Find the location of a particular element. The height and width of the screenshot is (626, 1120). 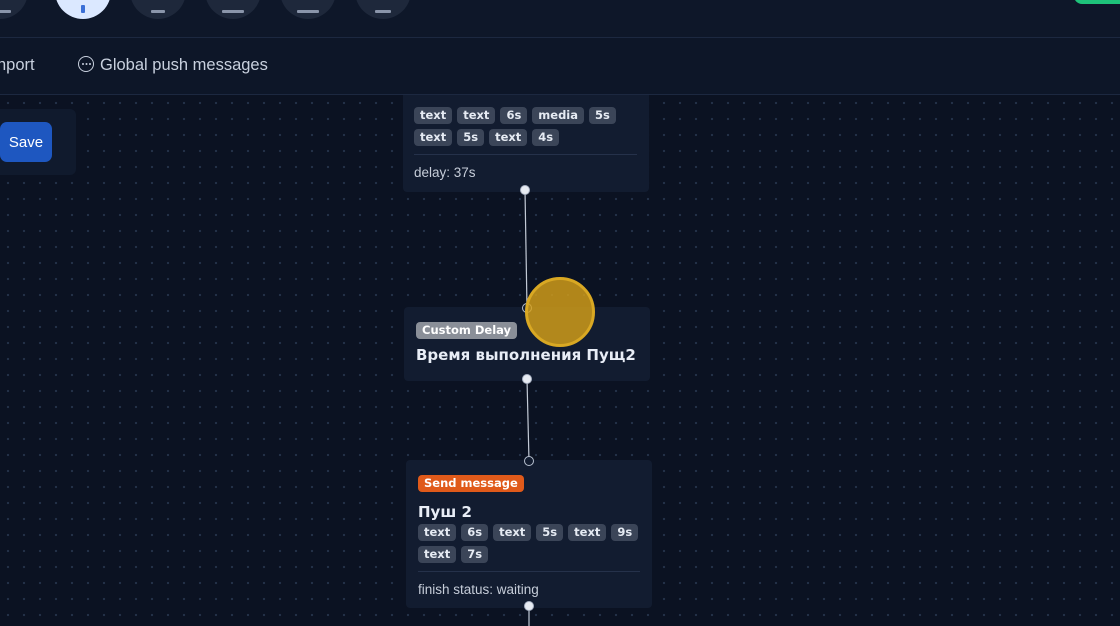

push2-output-port is located at coordinates (529, 606).